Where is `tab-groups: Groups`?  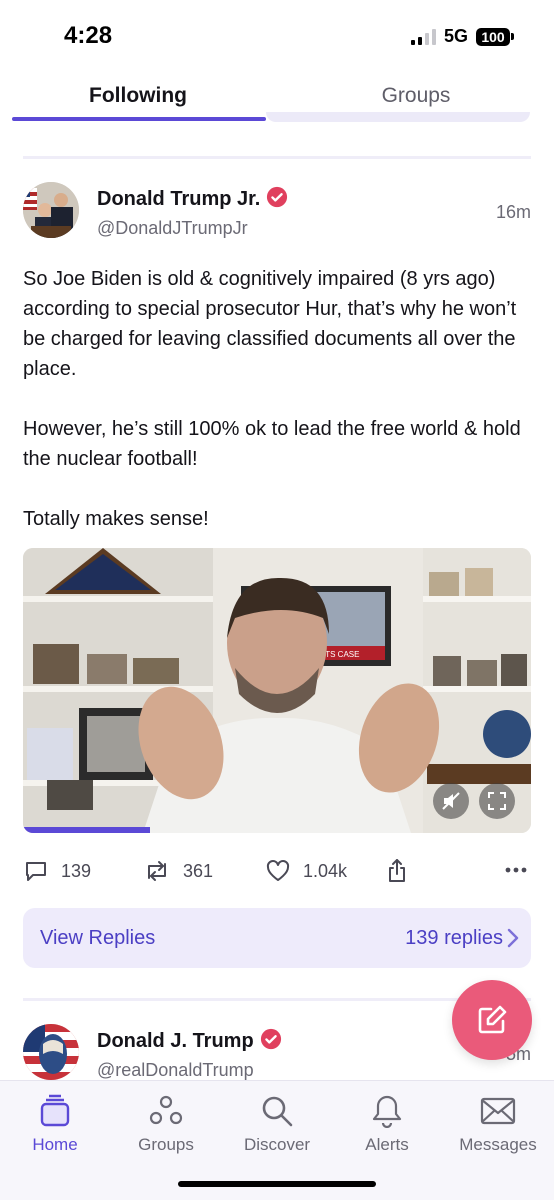 tab-groups: Groups is located at coordinates (416, 96).